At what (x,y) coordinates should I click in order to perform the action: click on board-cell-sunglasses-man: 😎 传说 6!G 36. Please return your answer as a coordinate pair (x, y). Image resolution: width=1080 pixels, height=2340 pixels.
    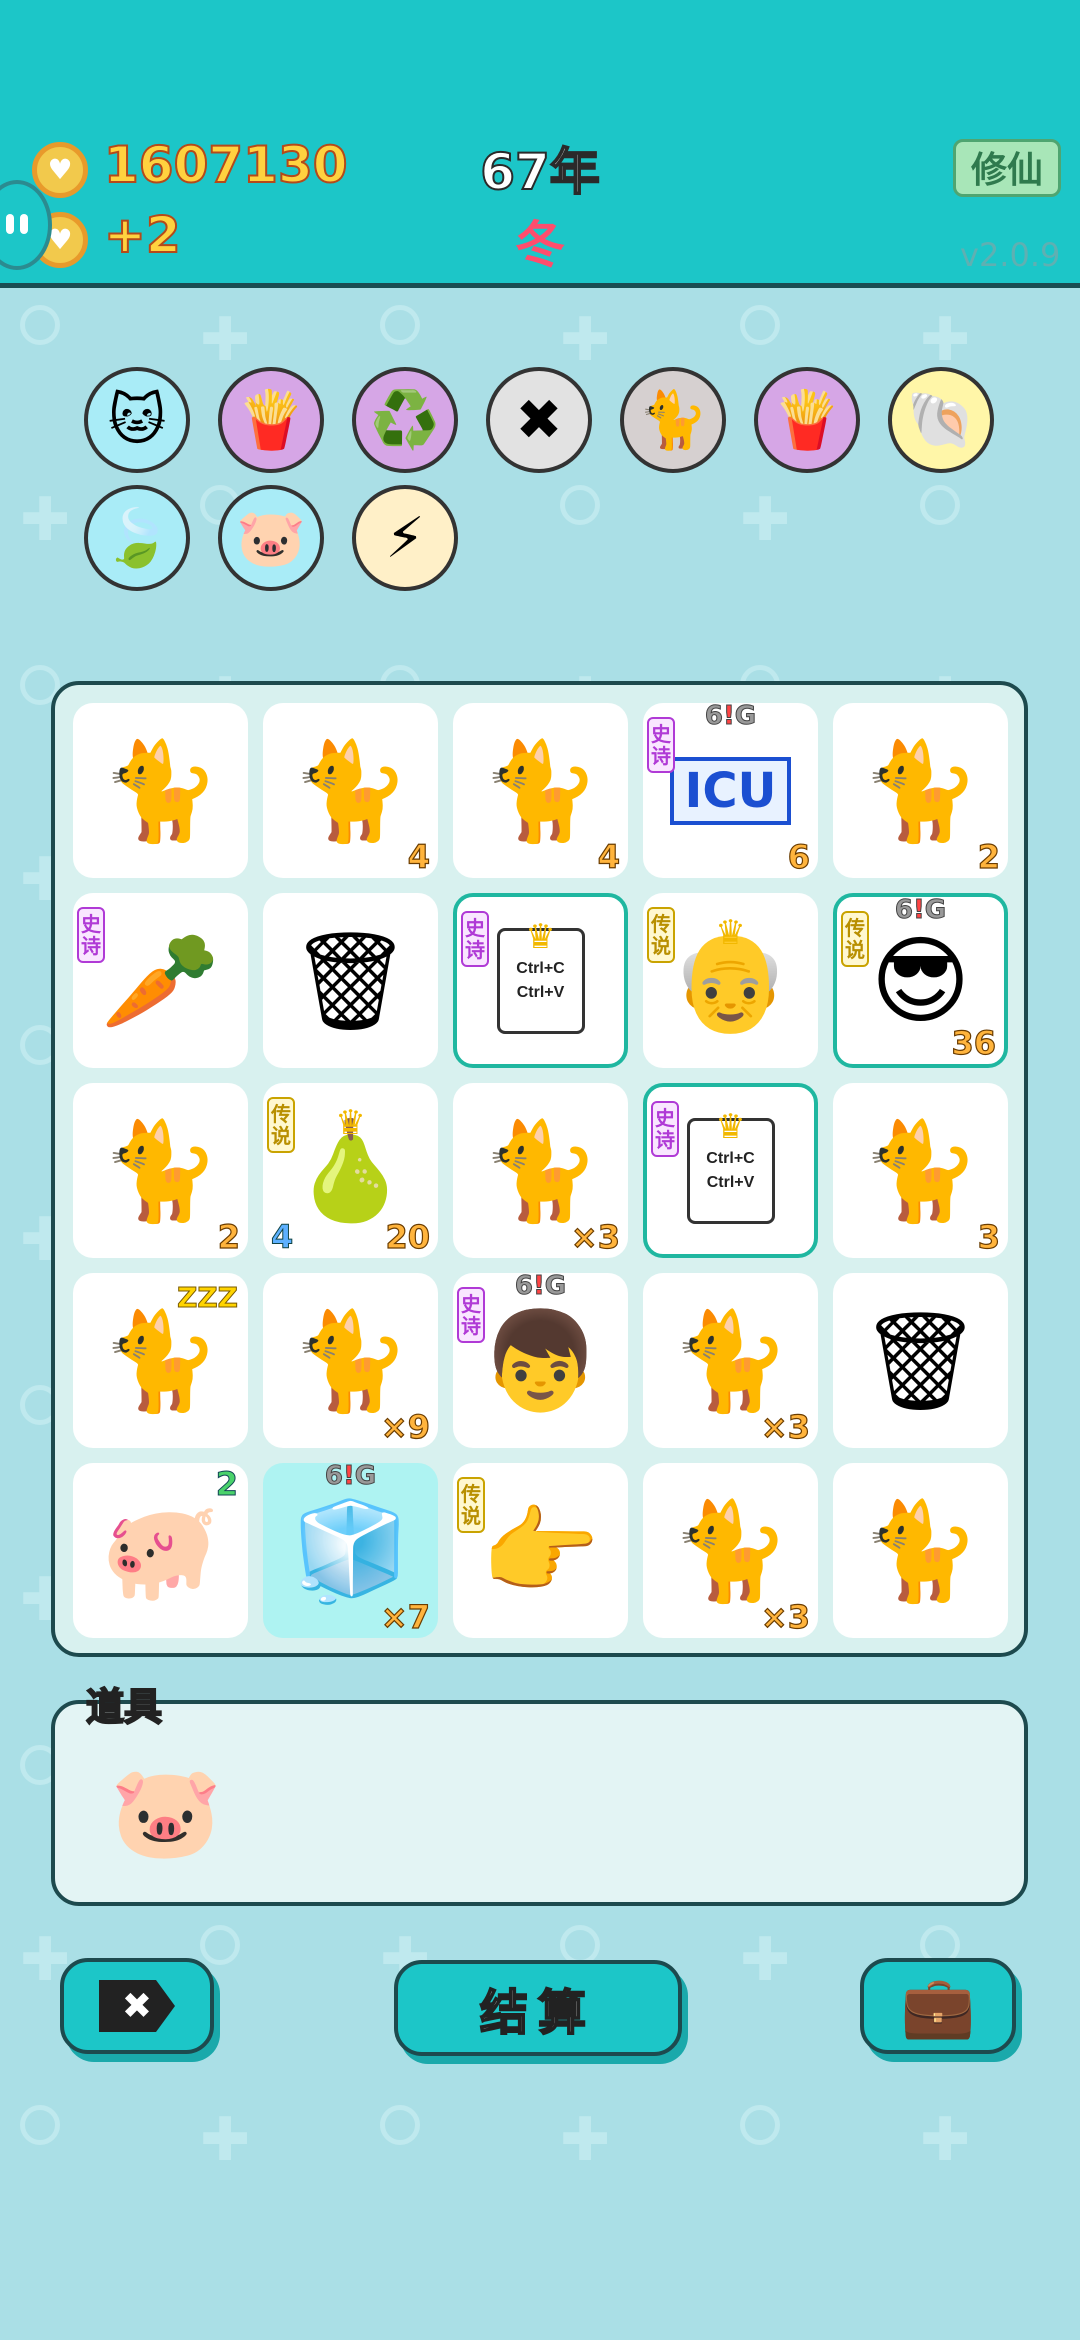
    Looking at the image, I should click on (920, 980).